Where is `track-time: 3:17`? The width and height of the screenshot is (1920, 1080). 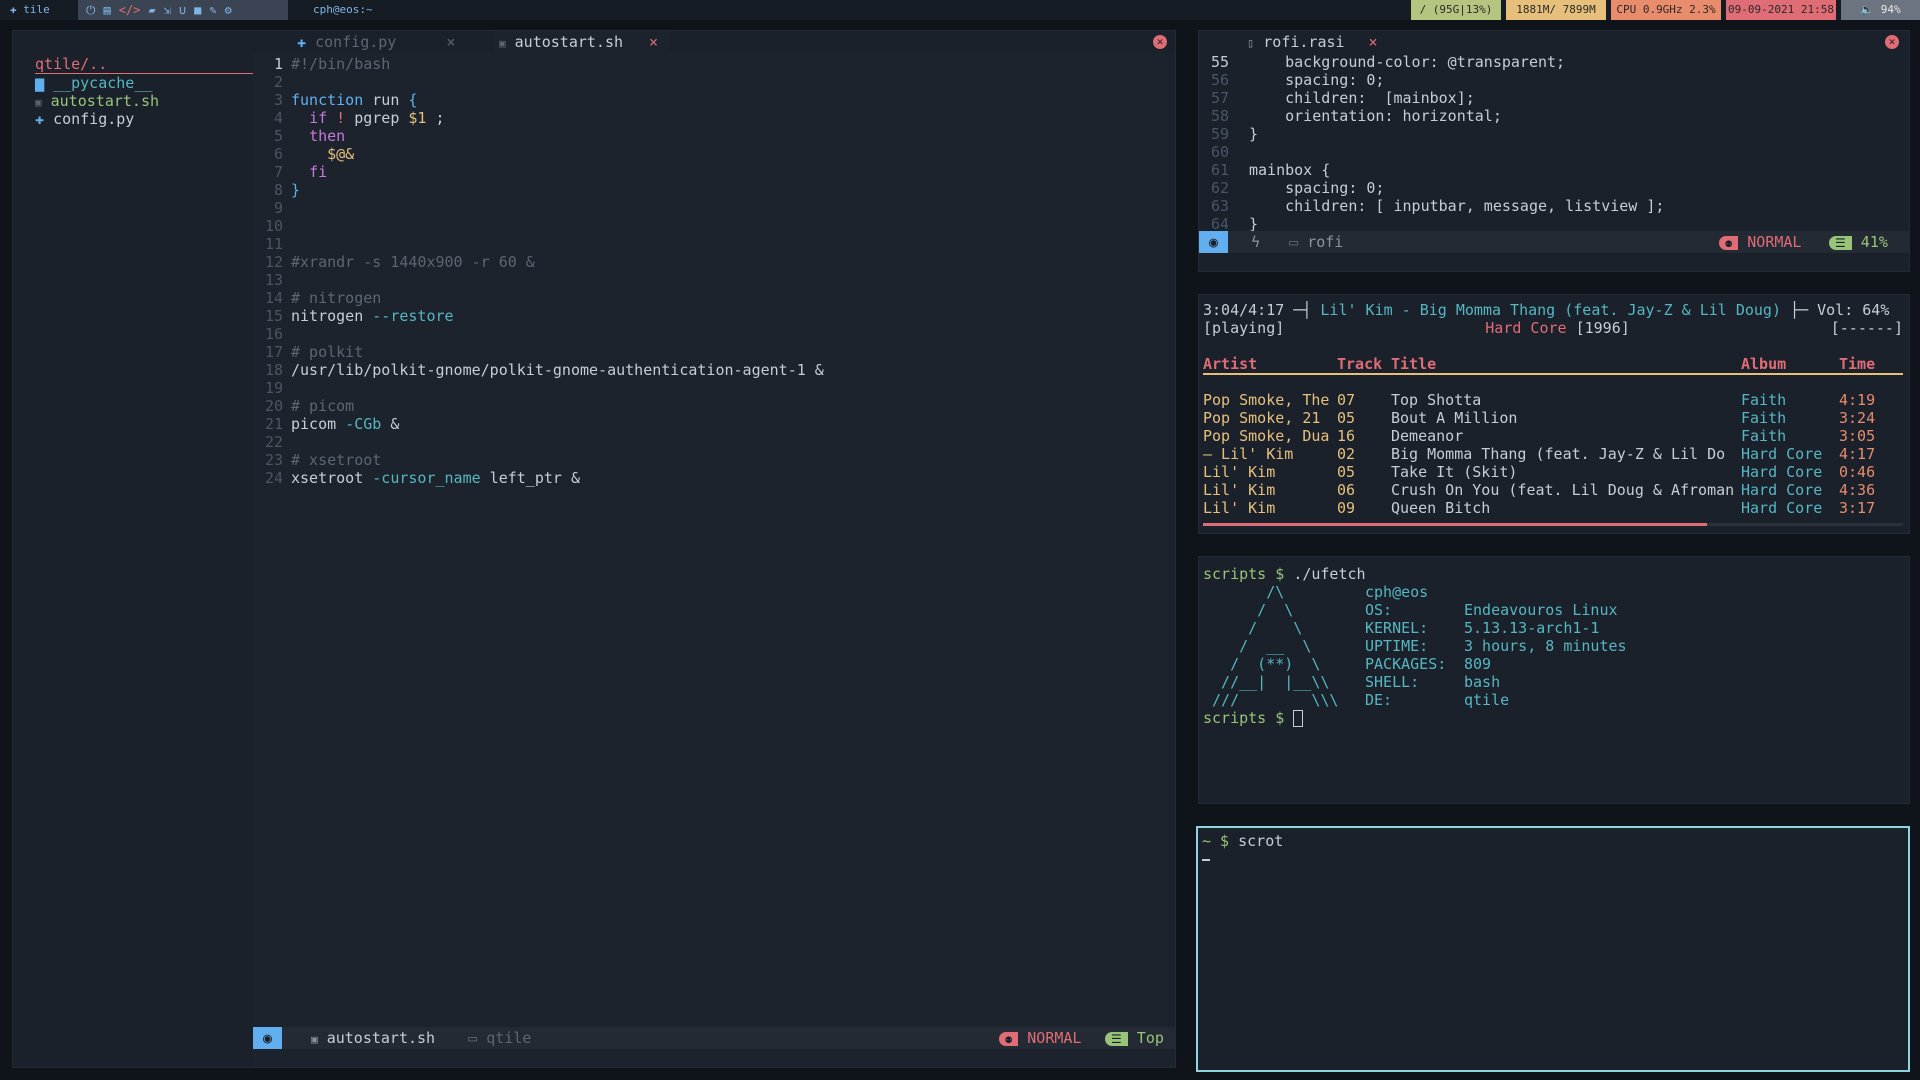
track-time: 3:17 is located at coordinates (1857, 508).